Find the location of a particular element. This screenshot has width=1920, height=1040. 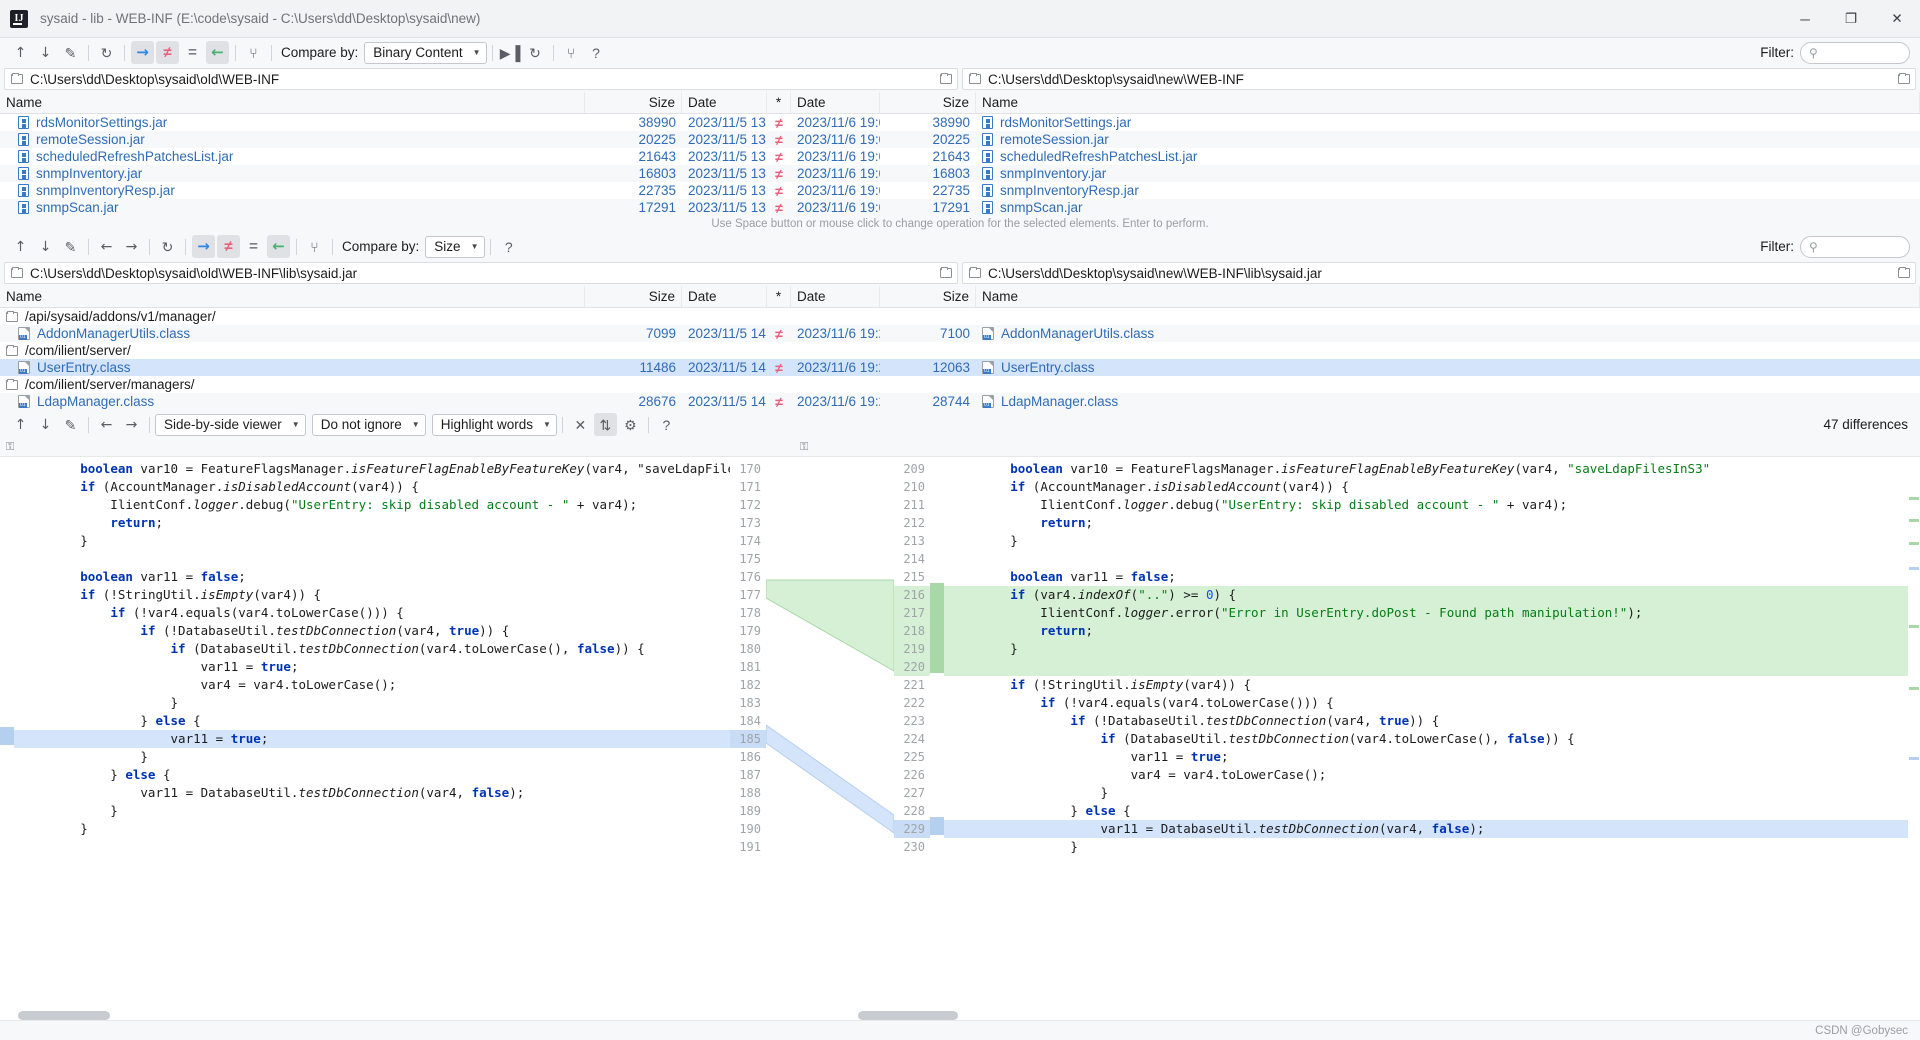

left-directory-path: C:\Users\dd\Desktop\sysaid\old\WEB-INF is located at coordinates (481, 79).